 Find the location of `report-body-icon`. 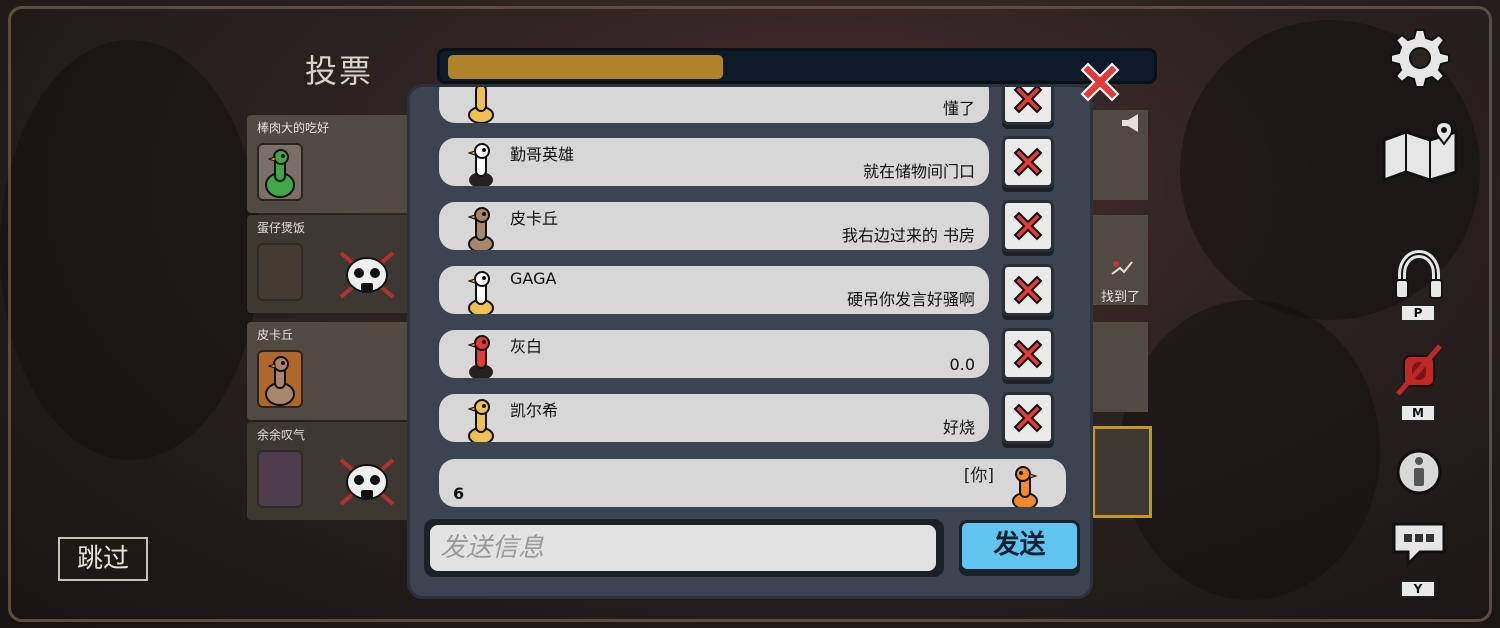

report-body-icon is located at coordinates (1122, 268).